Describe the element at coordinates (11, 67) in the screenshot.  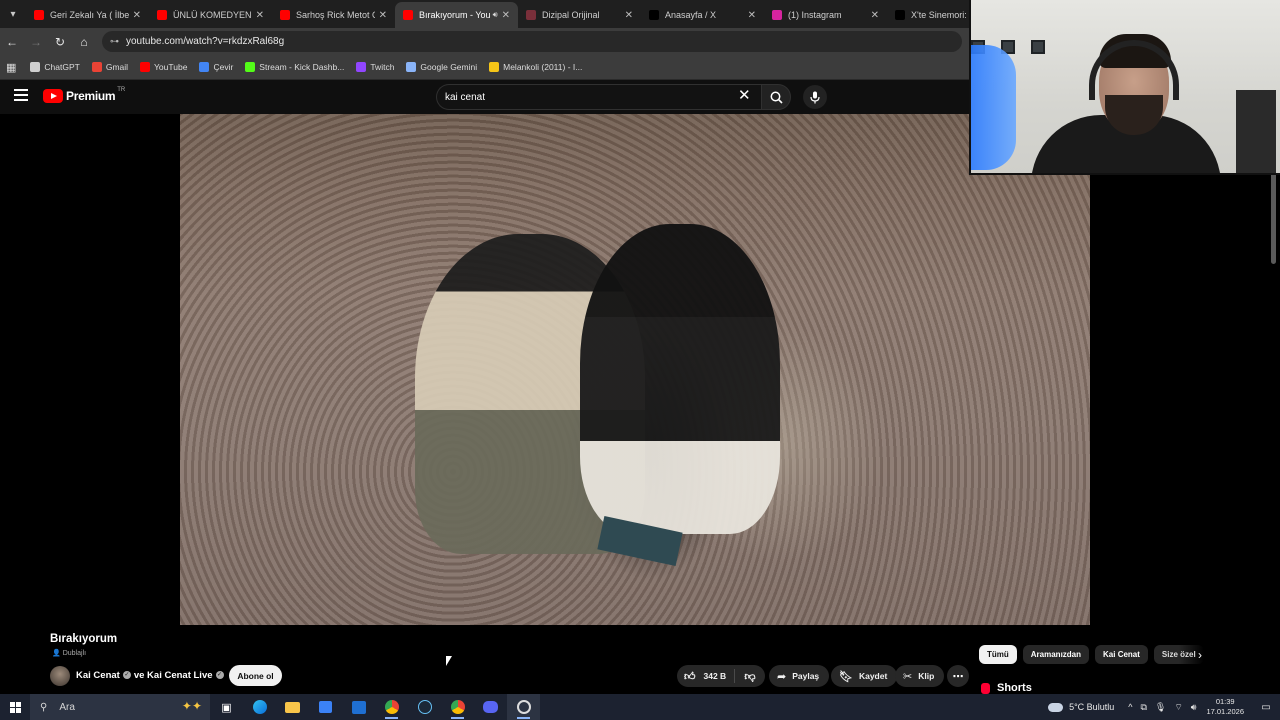
I see `apps-grid-icon: ▦` at that location.